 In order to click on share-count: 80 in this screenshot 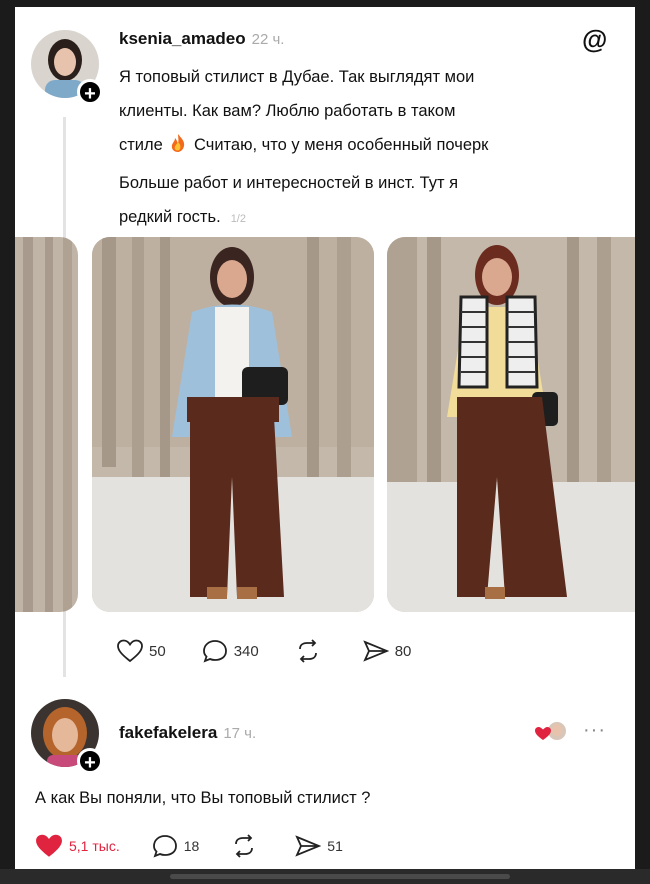, I will do `click(403, 651)`.